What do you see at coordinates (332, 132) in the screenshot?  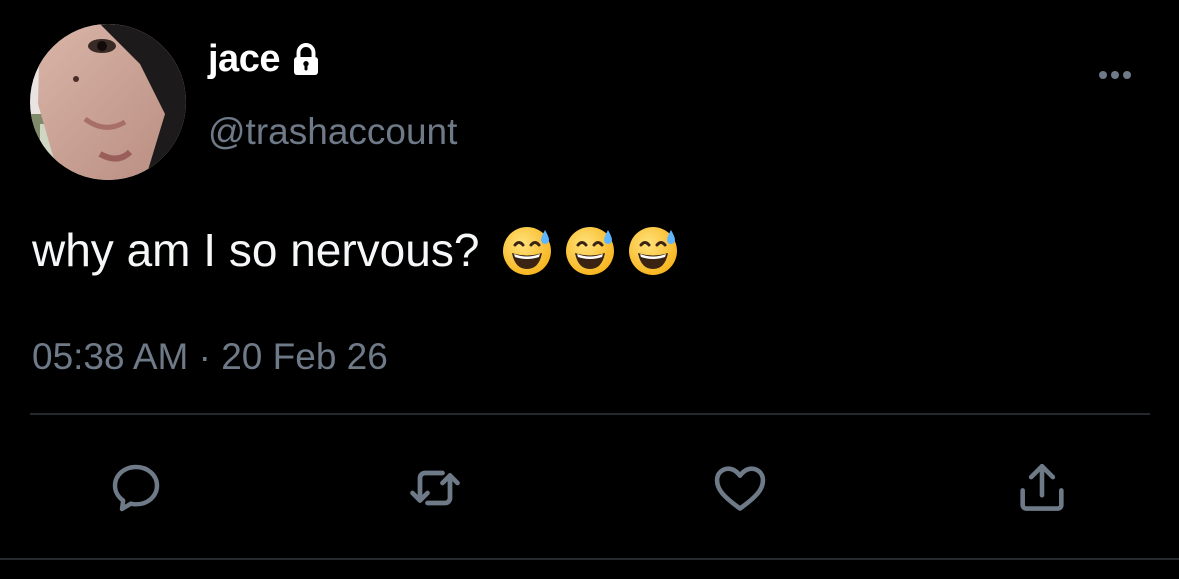 I see `user-handle: @trashaccount` at bounding box center [332, 132].